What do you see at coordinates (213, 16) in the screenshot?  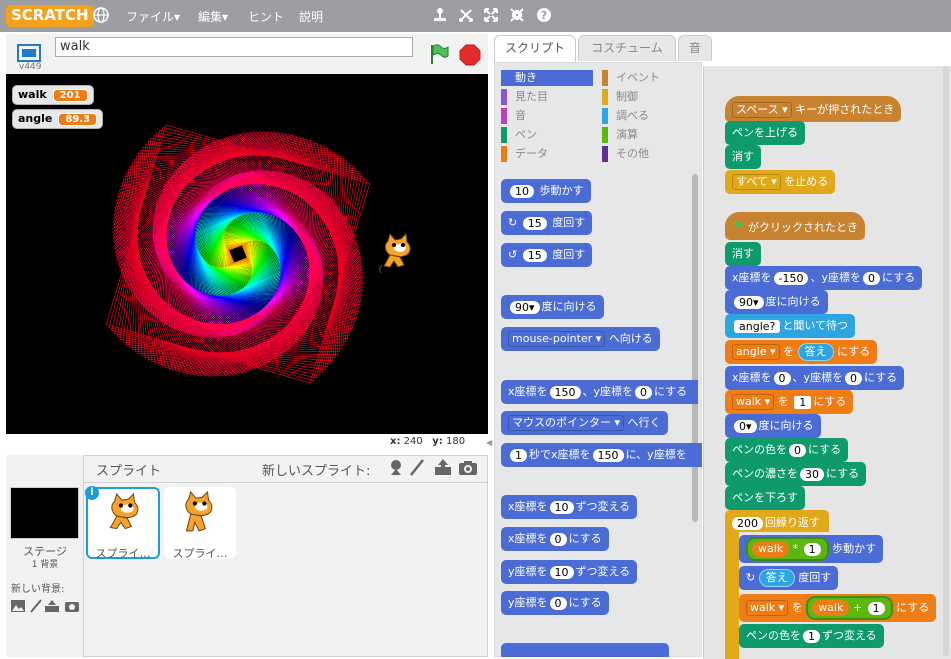 I see `menu-edit: 編集▾` at bounding box center [213, 16].